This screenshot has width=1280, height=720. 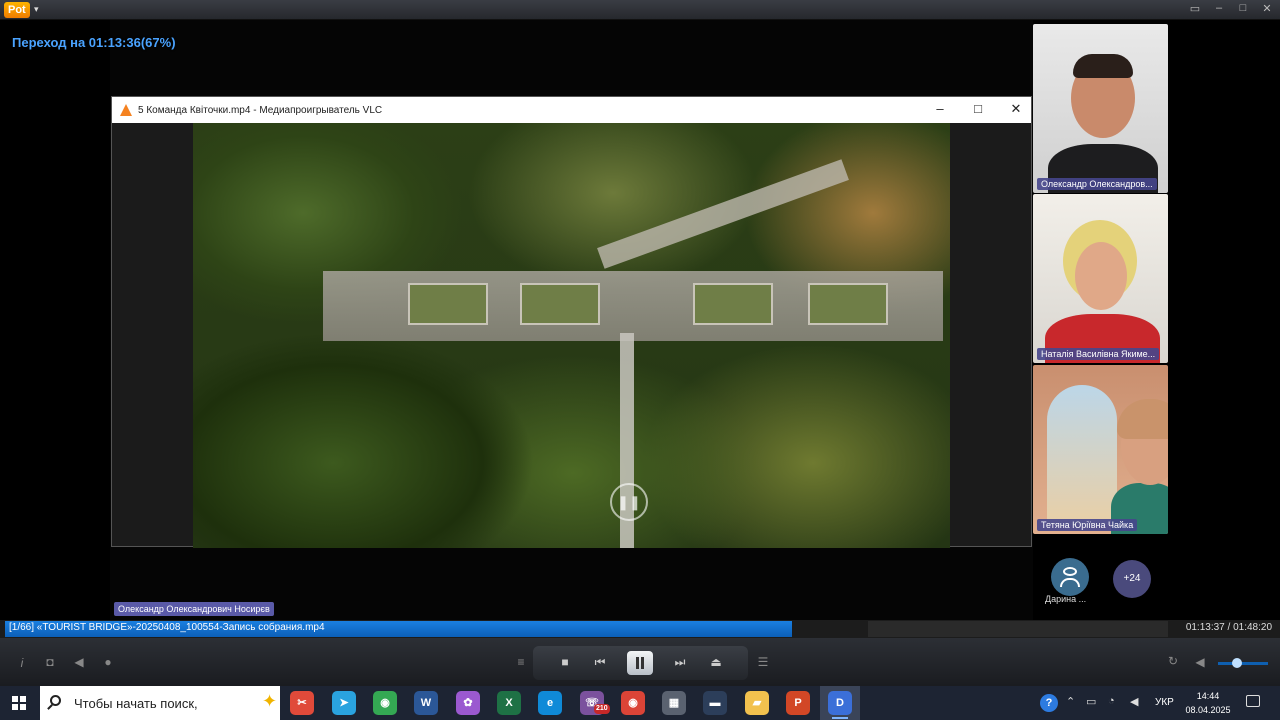 I want to click on volume-knob, so click(x=1237, y=663).